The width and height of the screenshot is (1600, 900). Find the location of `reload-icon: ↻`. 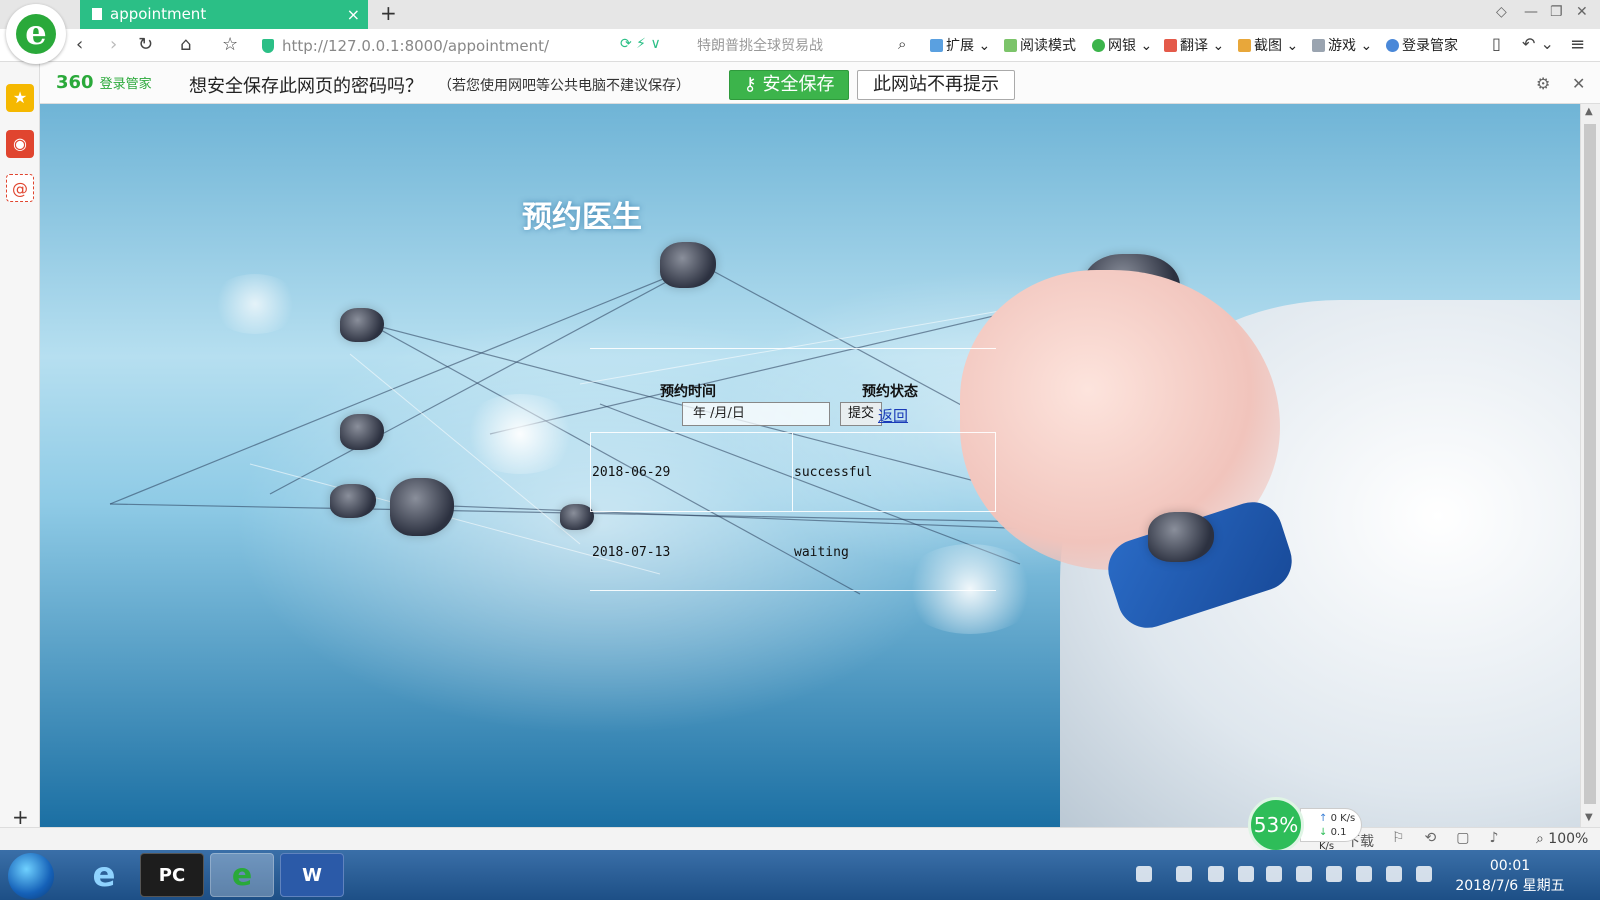

reload-icon: ↻ is located at coordinates (145, 44).